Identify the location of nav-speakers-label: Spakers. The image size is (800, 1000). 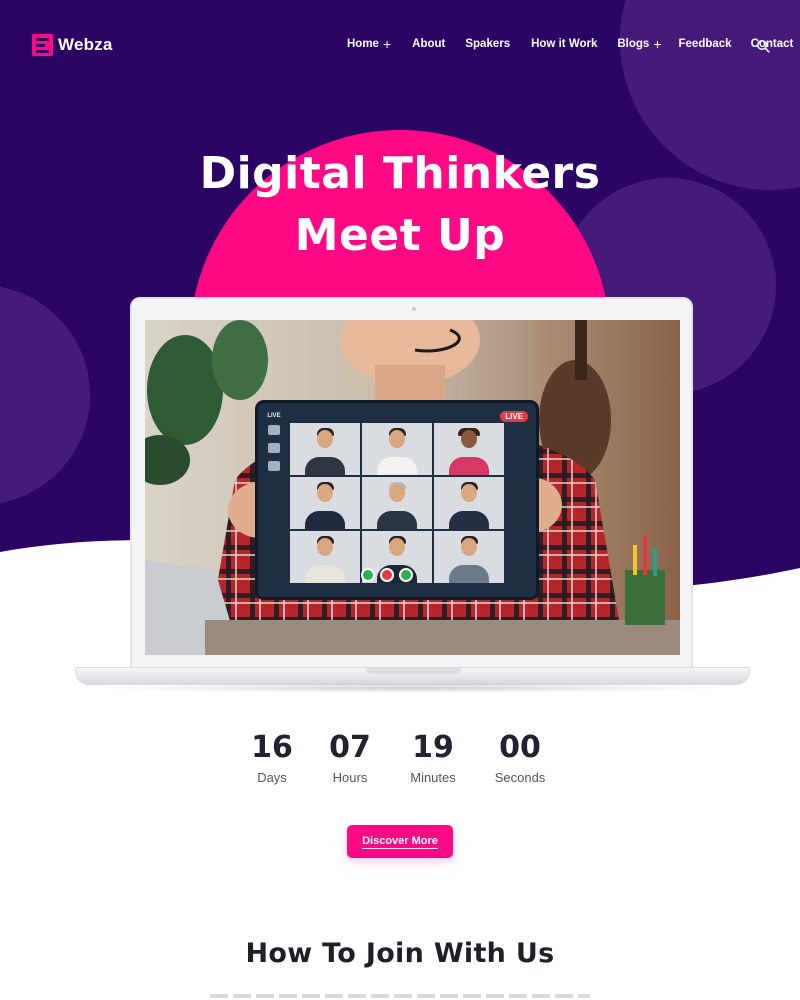
(488, 44).